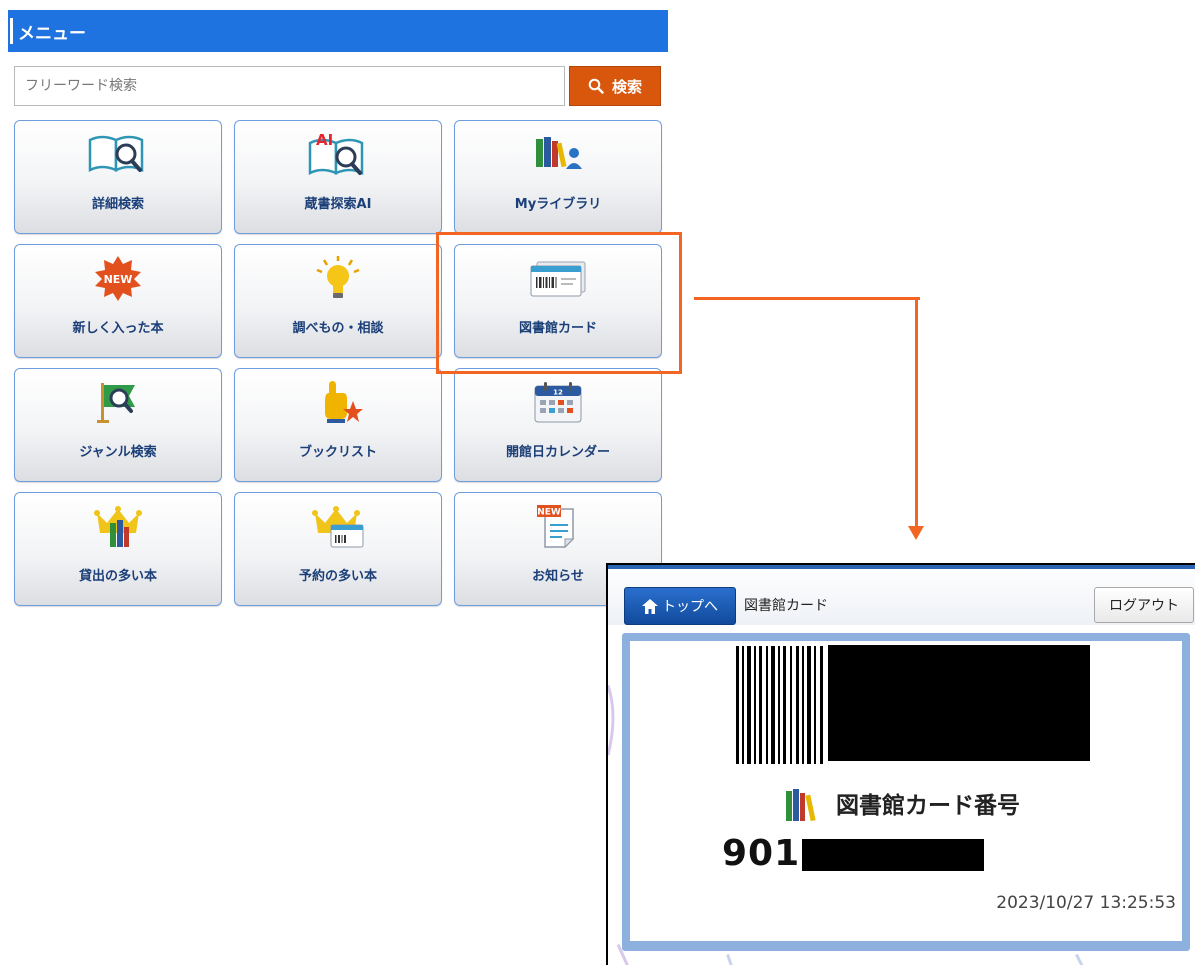 The width and height of the screenshot is (1195, 965). Describe the element at coordinates (807, 298) in the screenshot. I see `callout-arrow-horizontal` at that location.